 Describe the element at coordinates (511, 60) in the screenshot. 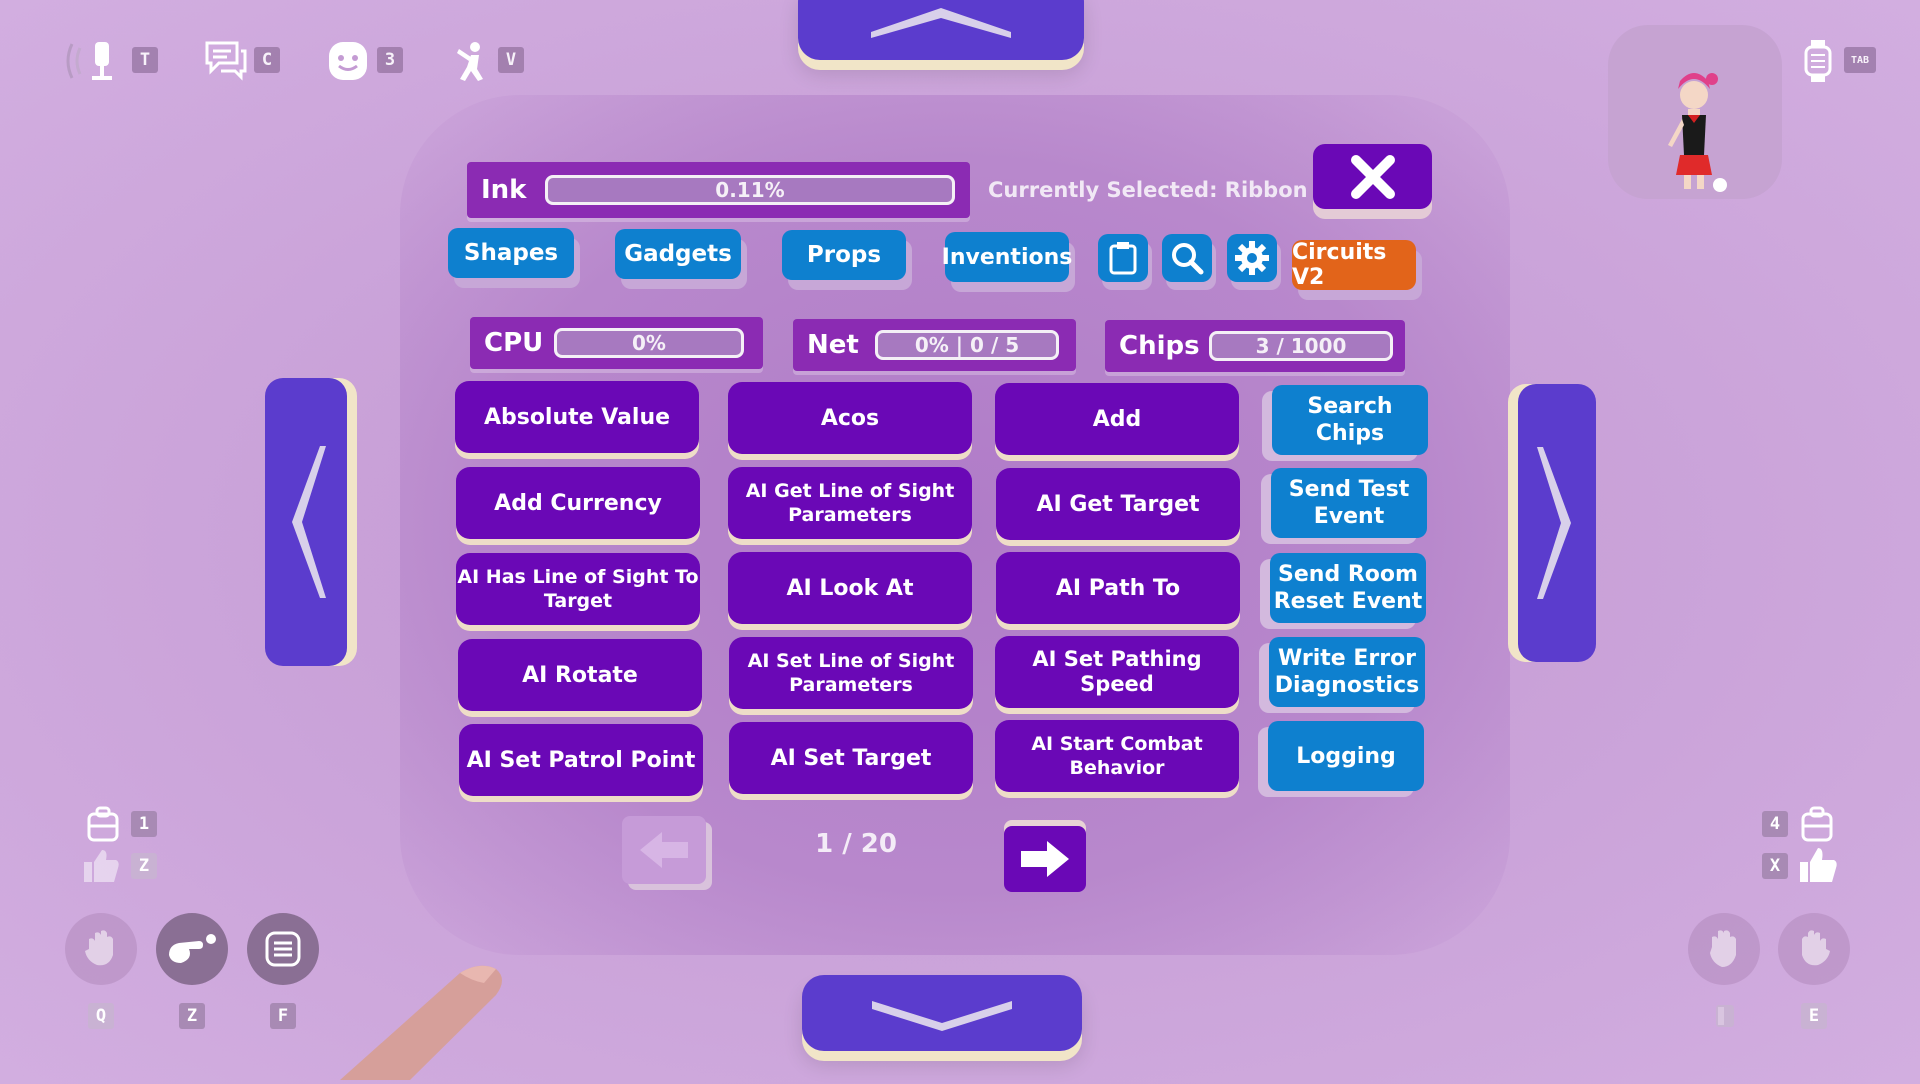

I see `pose-key: V` at that location.